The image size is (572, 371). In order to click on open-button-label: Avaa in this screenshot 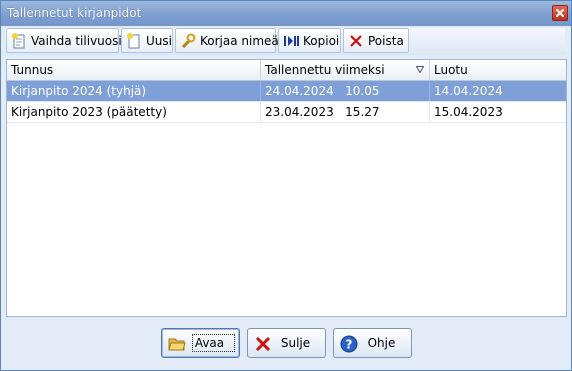, I will do `click(209, 343)`.